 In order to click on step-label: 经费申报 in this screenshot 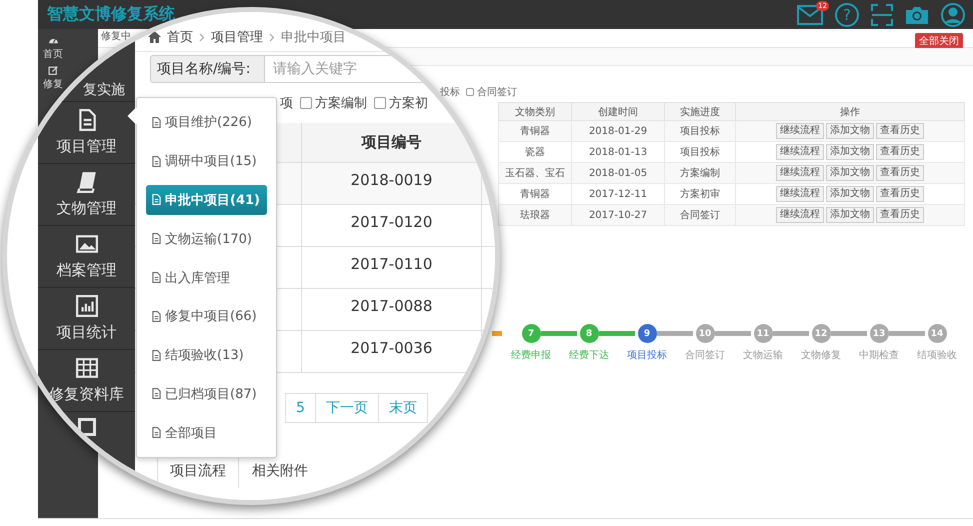, I will do `click(531, 355)`.